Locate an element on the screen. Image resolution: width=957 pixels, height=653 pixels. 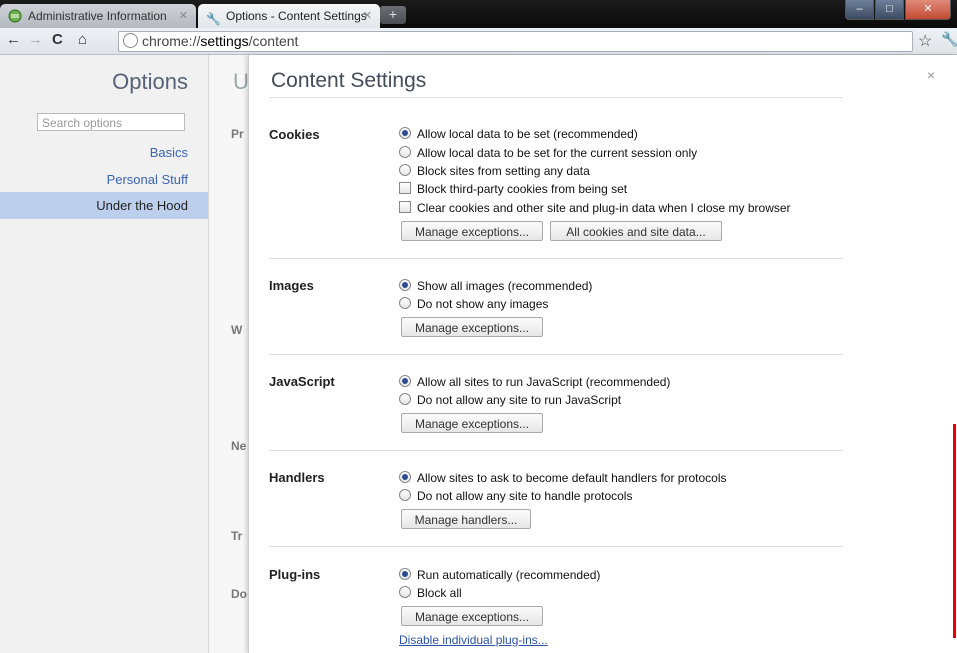
background-page-heading: U is located at coordinates (241, 81).